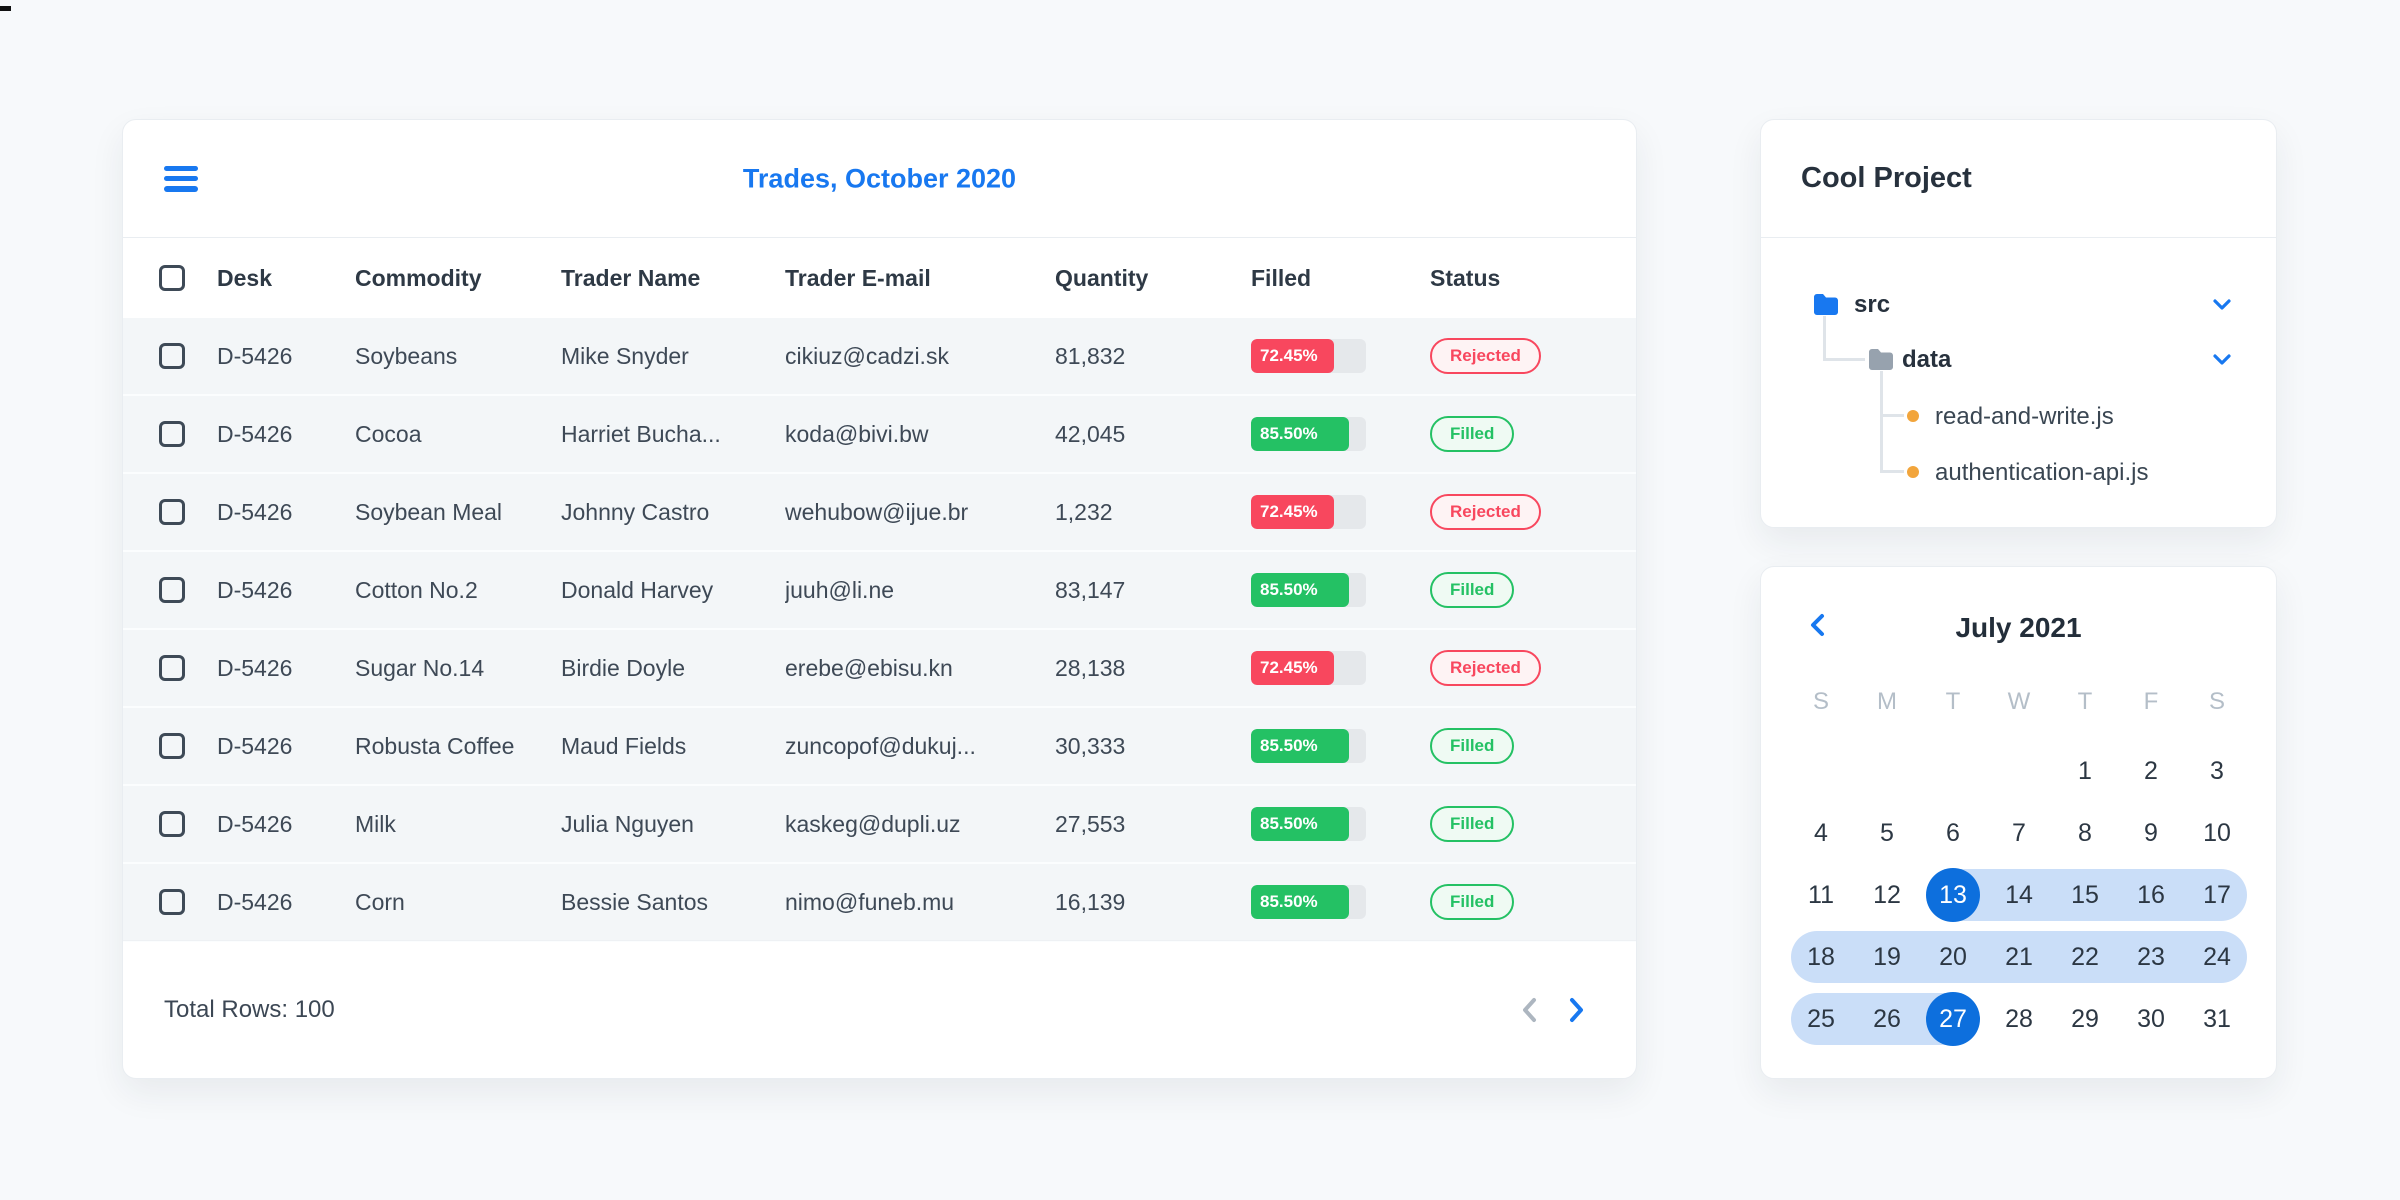  I want to click on filled-cell: 72.45%, so click(1340, 512).